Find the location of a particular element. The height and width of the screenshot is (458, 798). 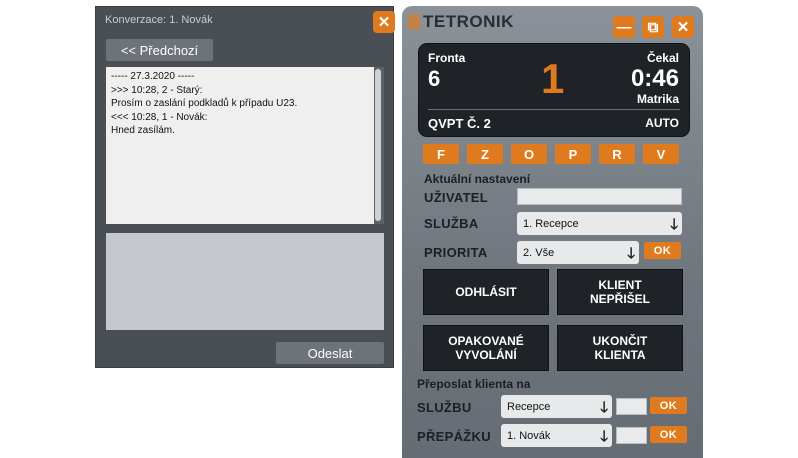

minimize-button: — is located at coordinates (624, 27).